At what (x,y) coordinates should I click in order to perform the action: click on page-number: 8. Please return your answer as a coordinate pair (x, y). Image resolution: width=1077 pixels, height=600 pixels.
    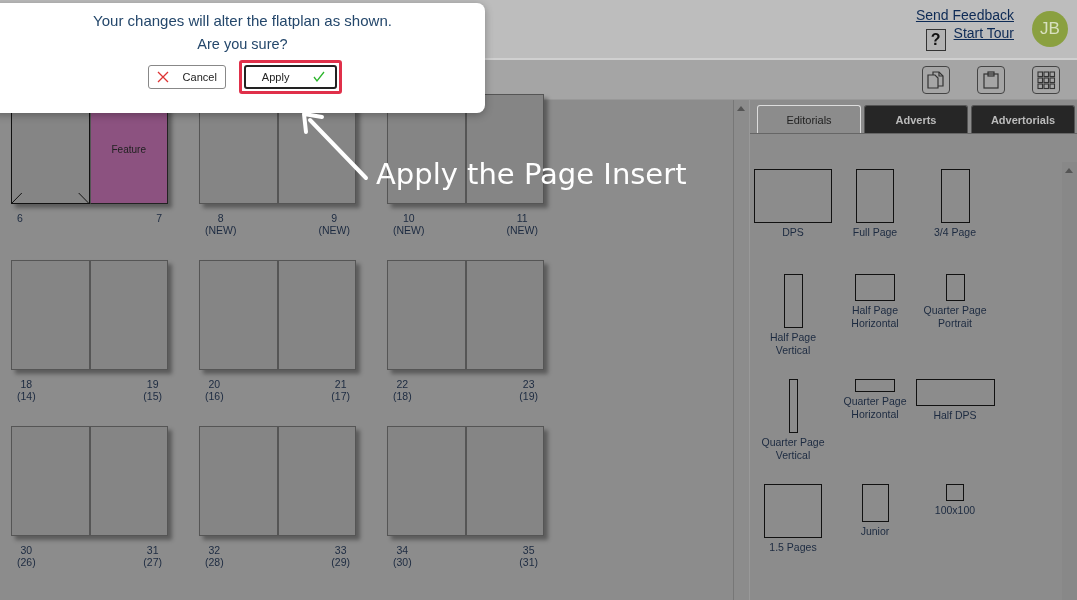
    Looking at the image, I should click on (220, 218).